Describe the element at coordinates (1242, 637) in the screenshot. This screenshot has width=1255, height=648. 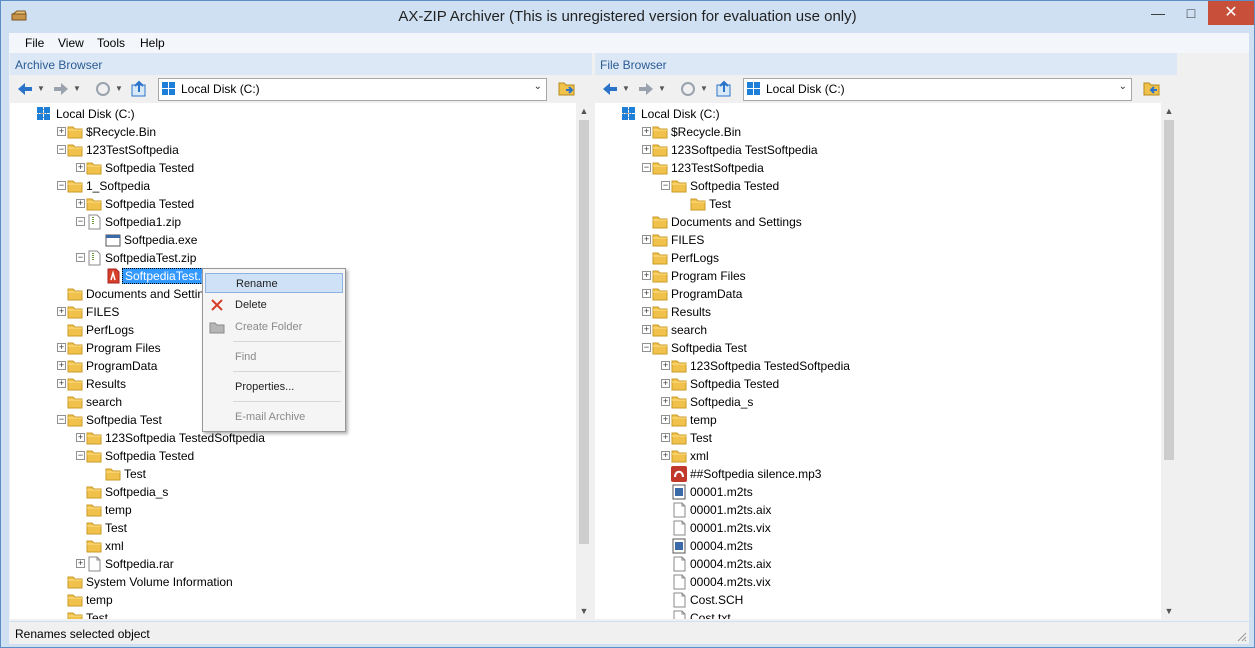
I see `resize-grip-icon` at that location.